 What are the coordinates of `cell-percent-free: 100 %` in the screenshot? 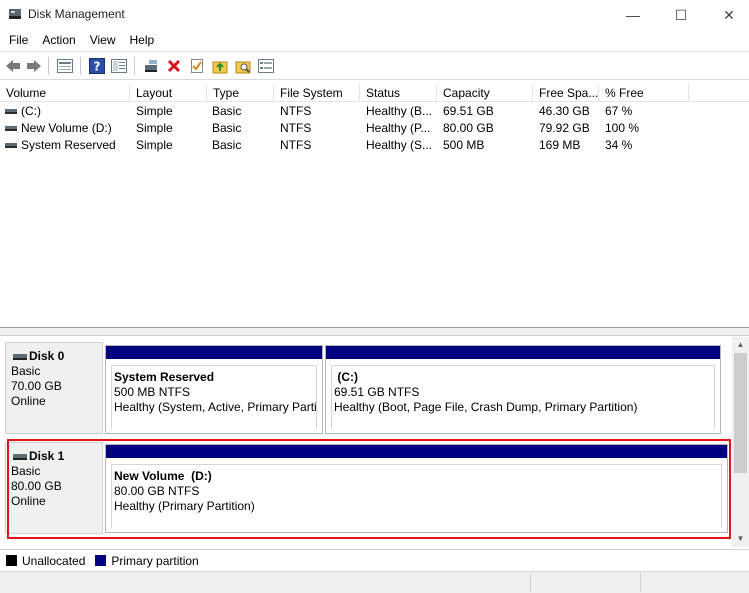 It's located at (622, 128).